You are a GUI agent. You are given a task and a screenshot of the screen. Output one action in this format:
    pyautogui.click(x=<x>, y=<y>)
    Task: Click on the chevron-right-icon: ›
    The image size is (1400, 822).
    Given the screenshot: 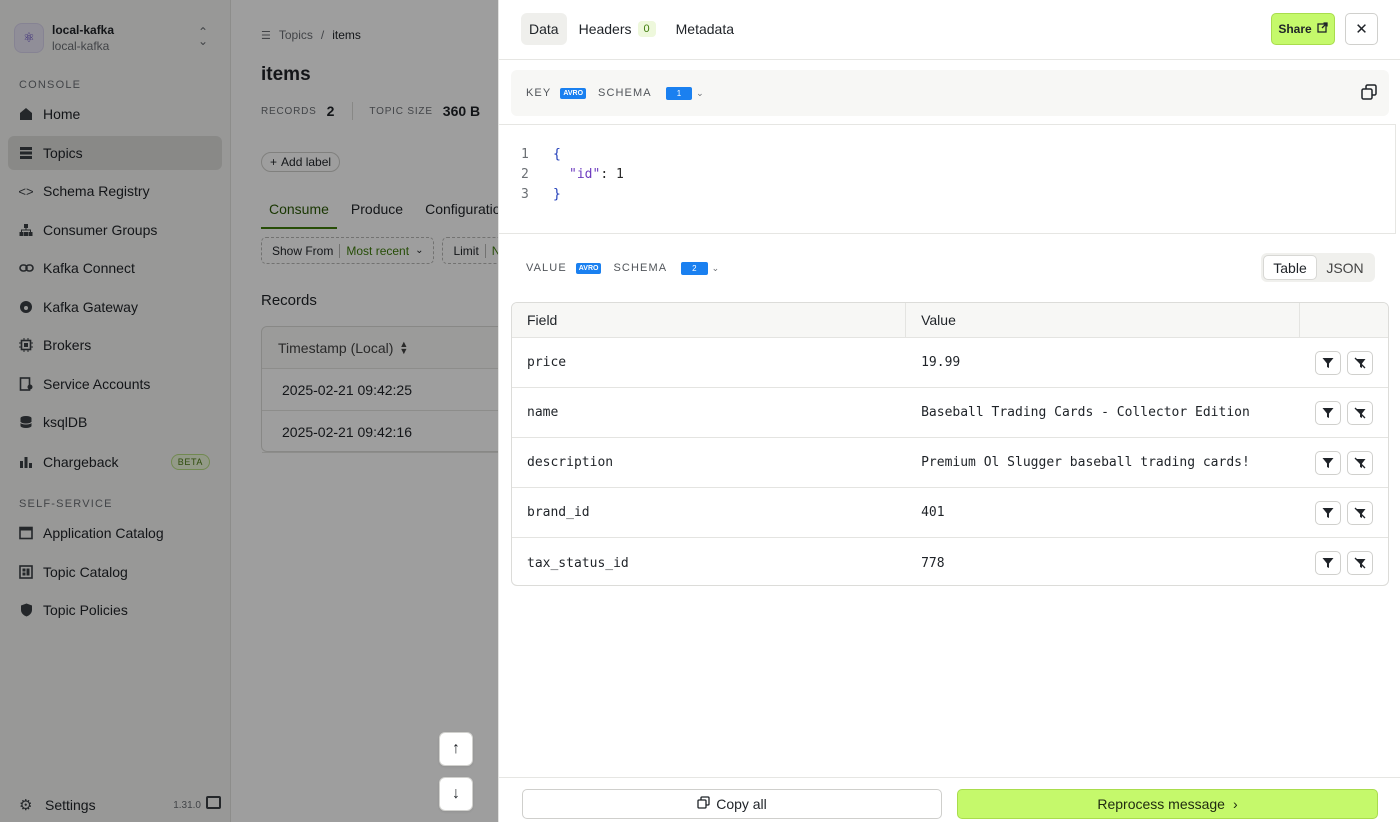 What is the action you would take?
    pyautogui.click(x=1235, y=804)
    